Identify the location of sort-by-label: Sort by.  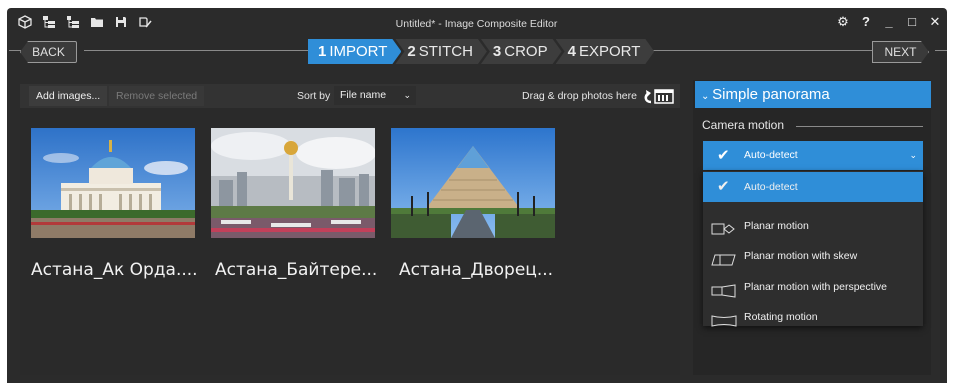
(314, 96).